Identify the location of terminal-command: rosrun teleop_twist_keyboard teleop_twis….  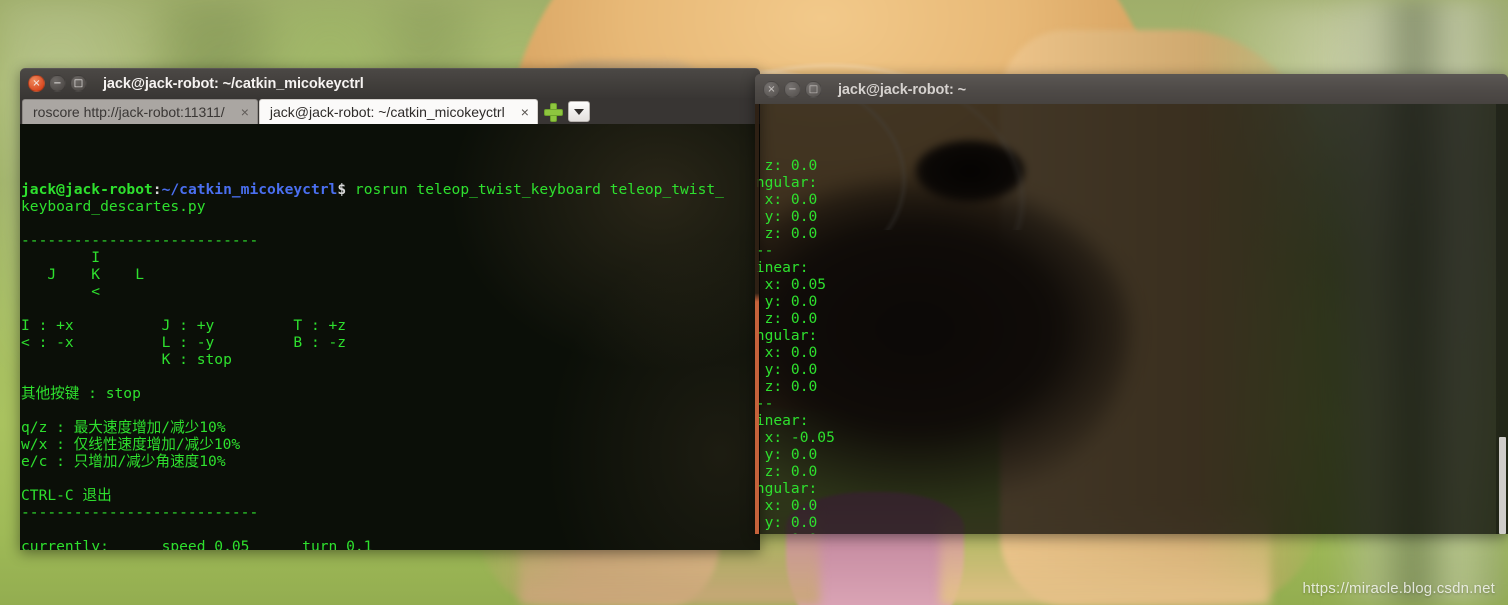
(535, 189).